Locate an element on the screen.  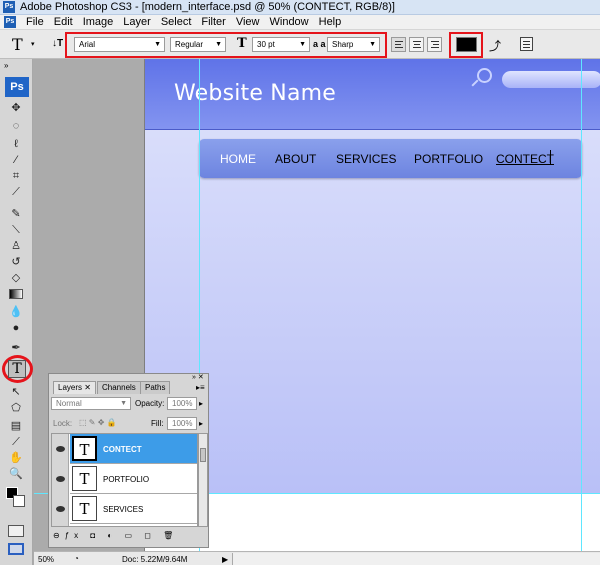
fill-input: 100% is located at coordinates (182, 423).